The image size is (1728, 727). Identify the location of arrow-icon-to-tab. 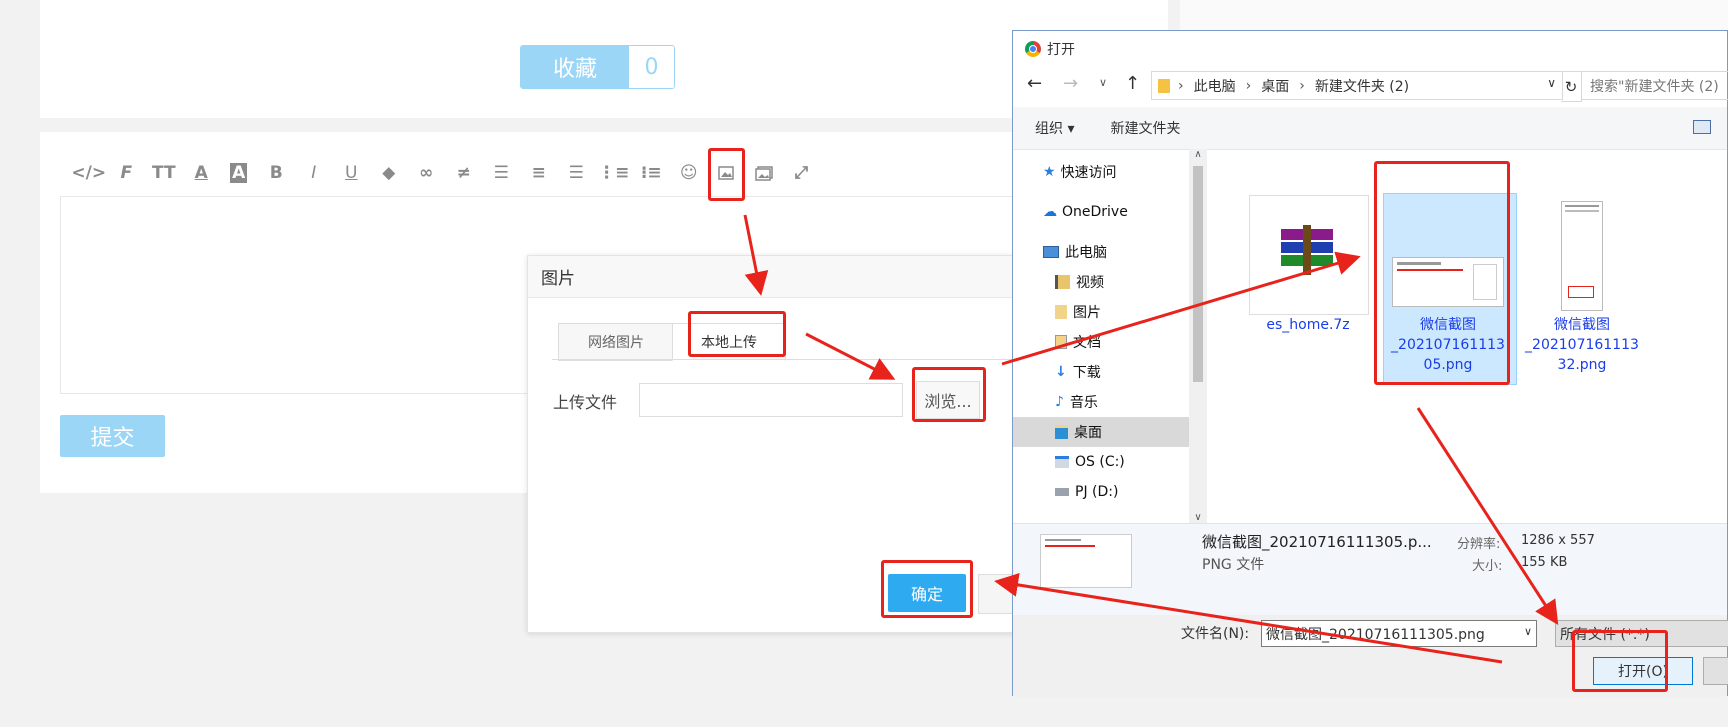
(756, 255).